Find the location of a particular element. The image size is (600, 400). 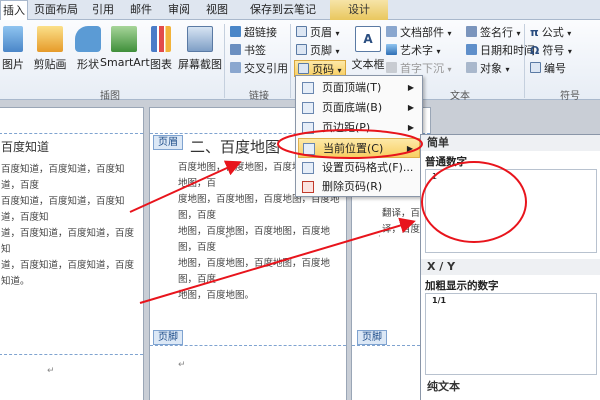

signature-line-icon is located at coordinates (471, 31).